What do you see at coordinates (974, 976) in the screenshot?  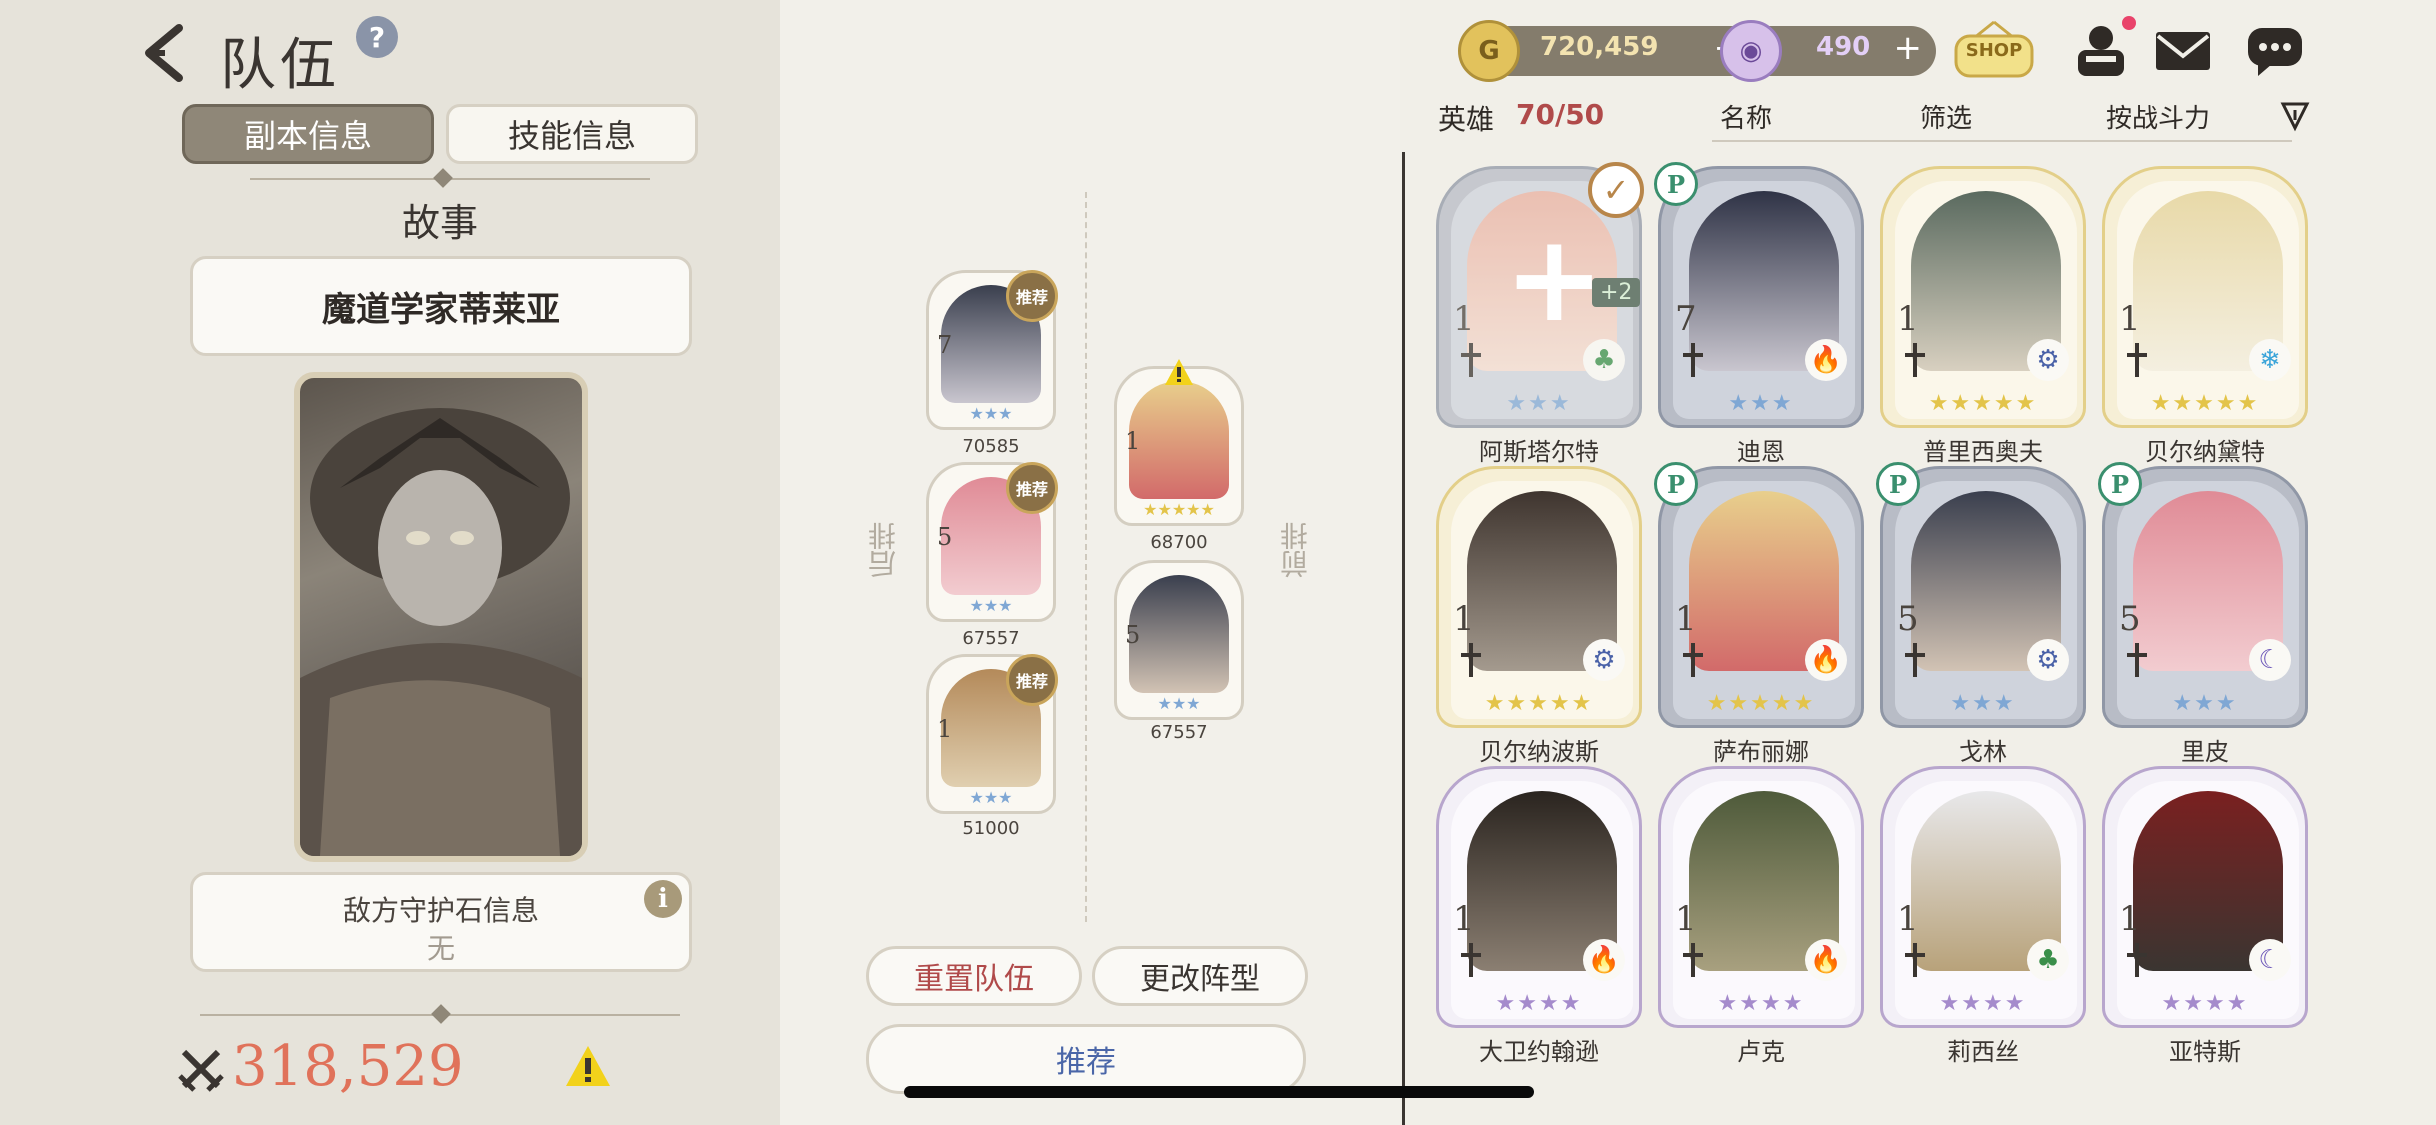 I see `reset-team-button: 重置队伍` at bounding box center [974, 976].